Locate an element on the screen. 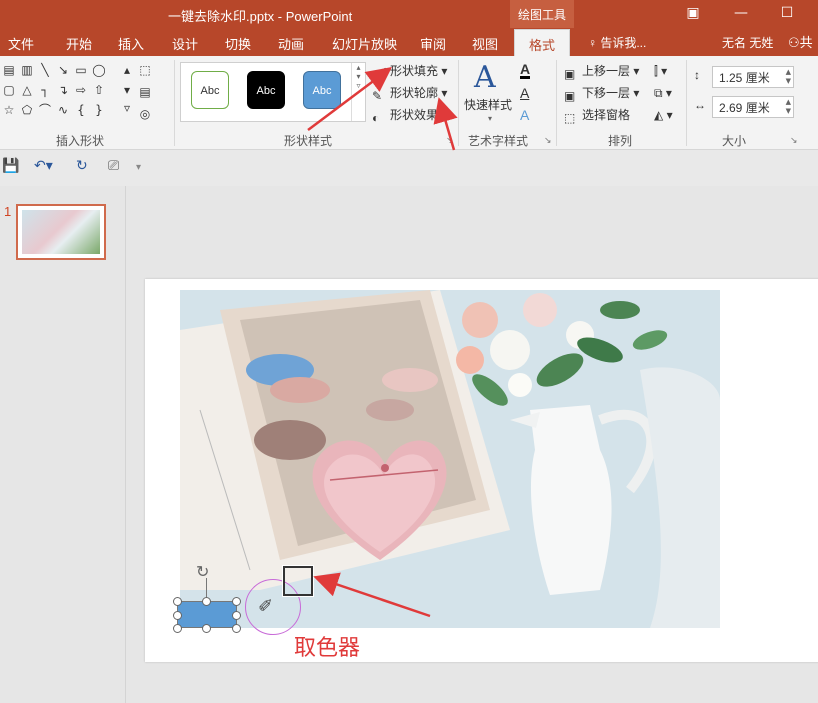 The image size is (818, 703). rotate-objects-icon: ◭ ▾ is located at coordinates (663, 115).